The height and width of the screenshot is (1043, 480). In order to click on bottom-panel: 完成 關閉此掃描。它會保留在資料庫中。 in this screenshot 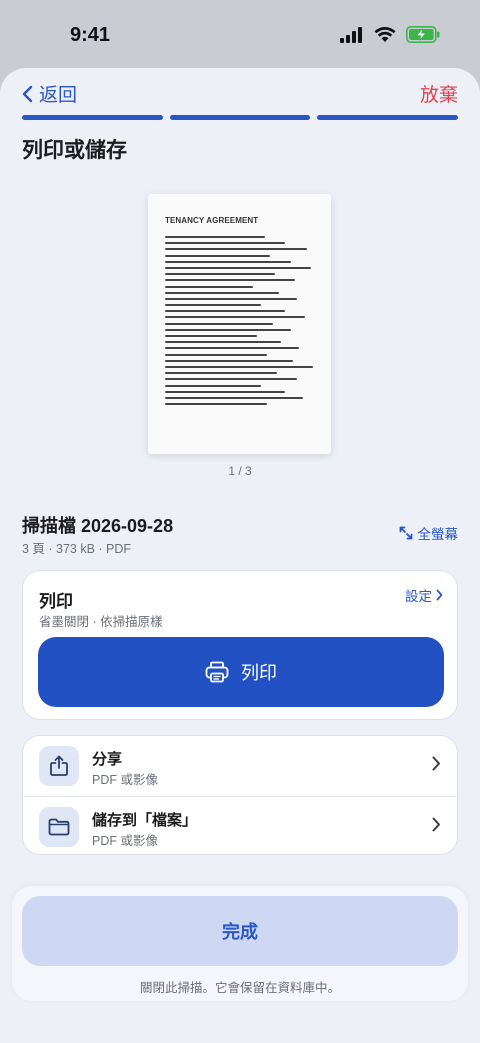, I will do `click(240, 943)`.